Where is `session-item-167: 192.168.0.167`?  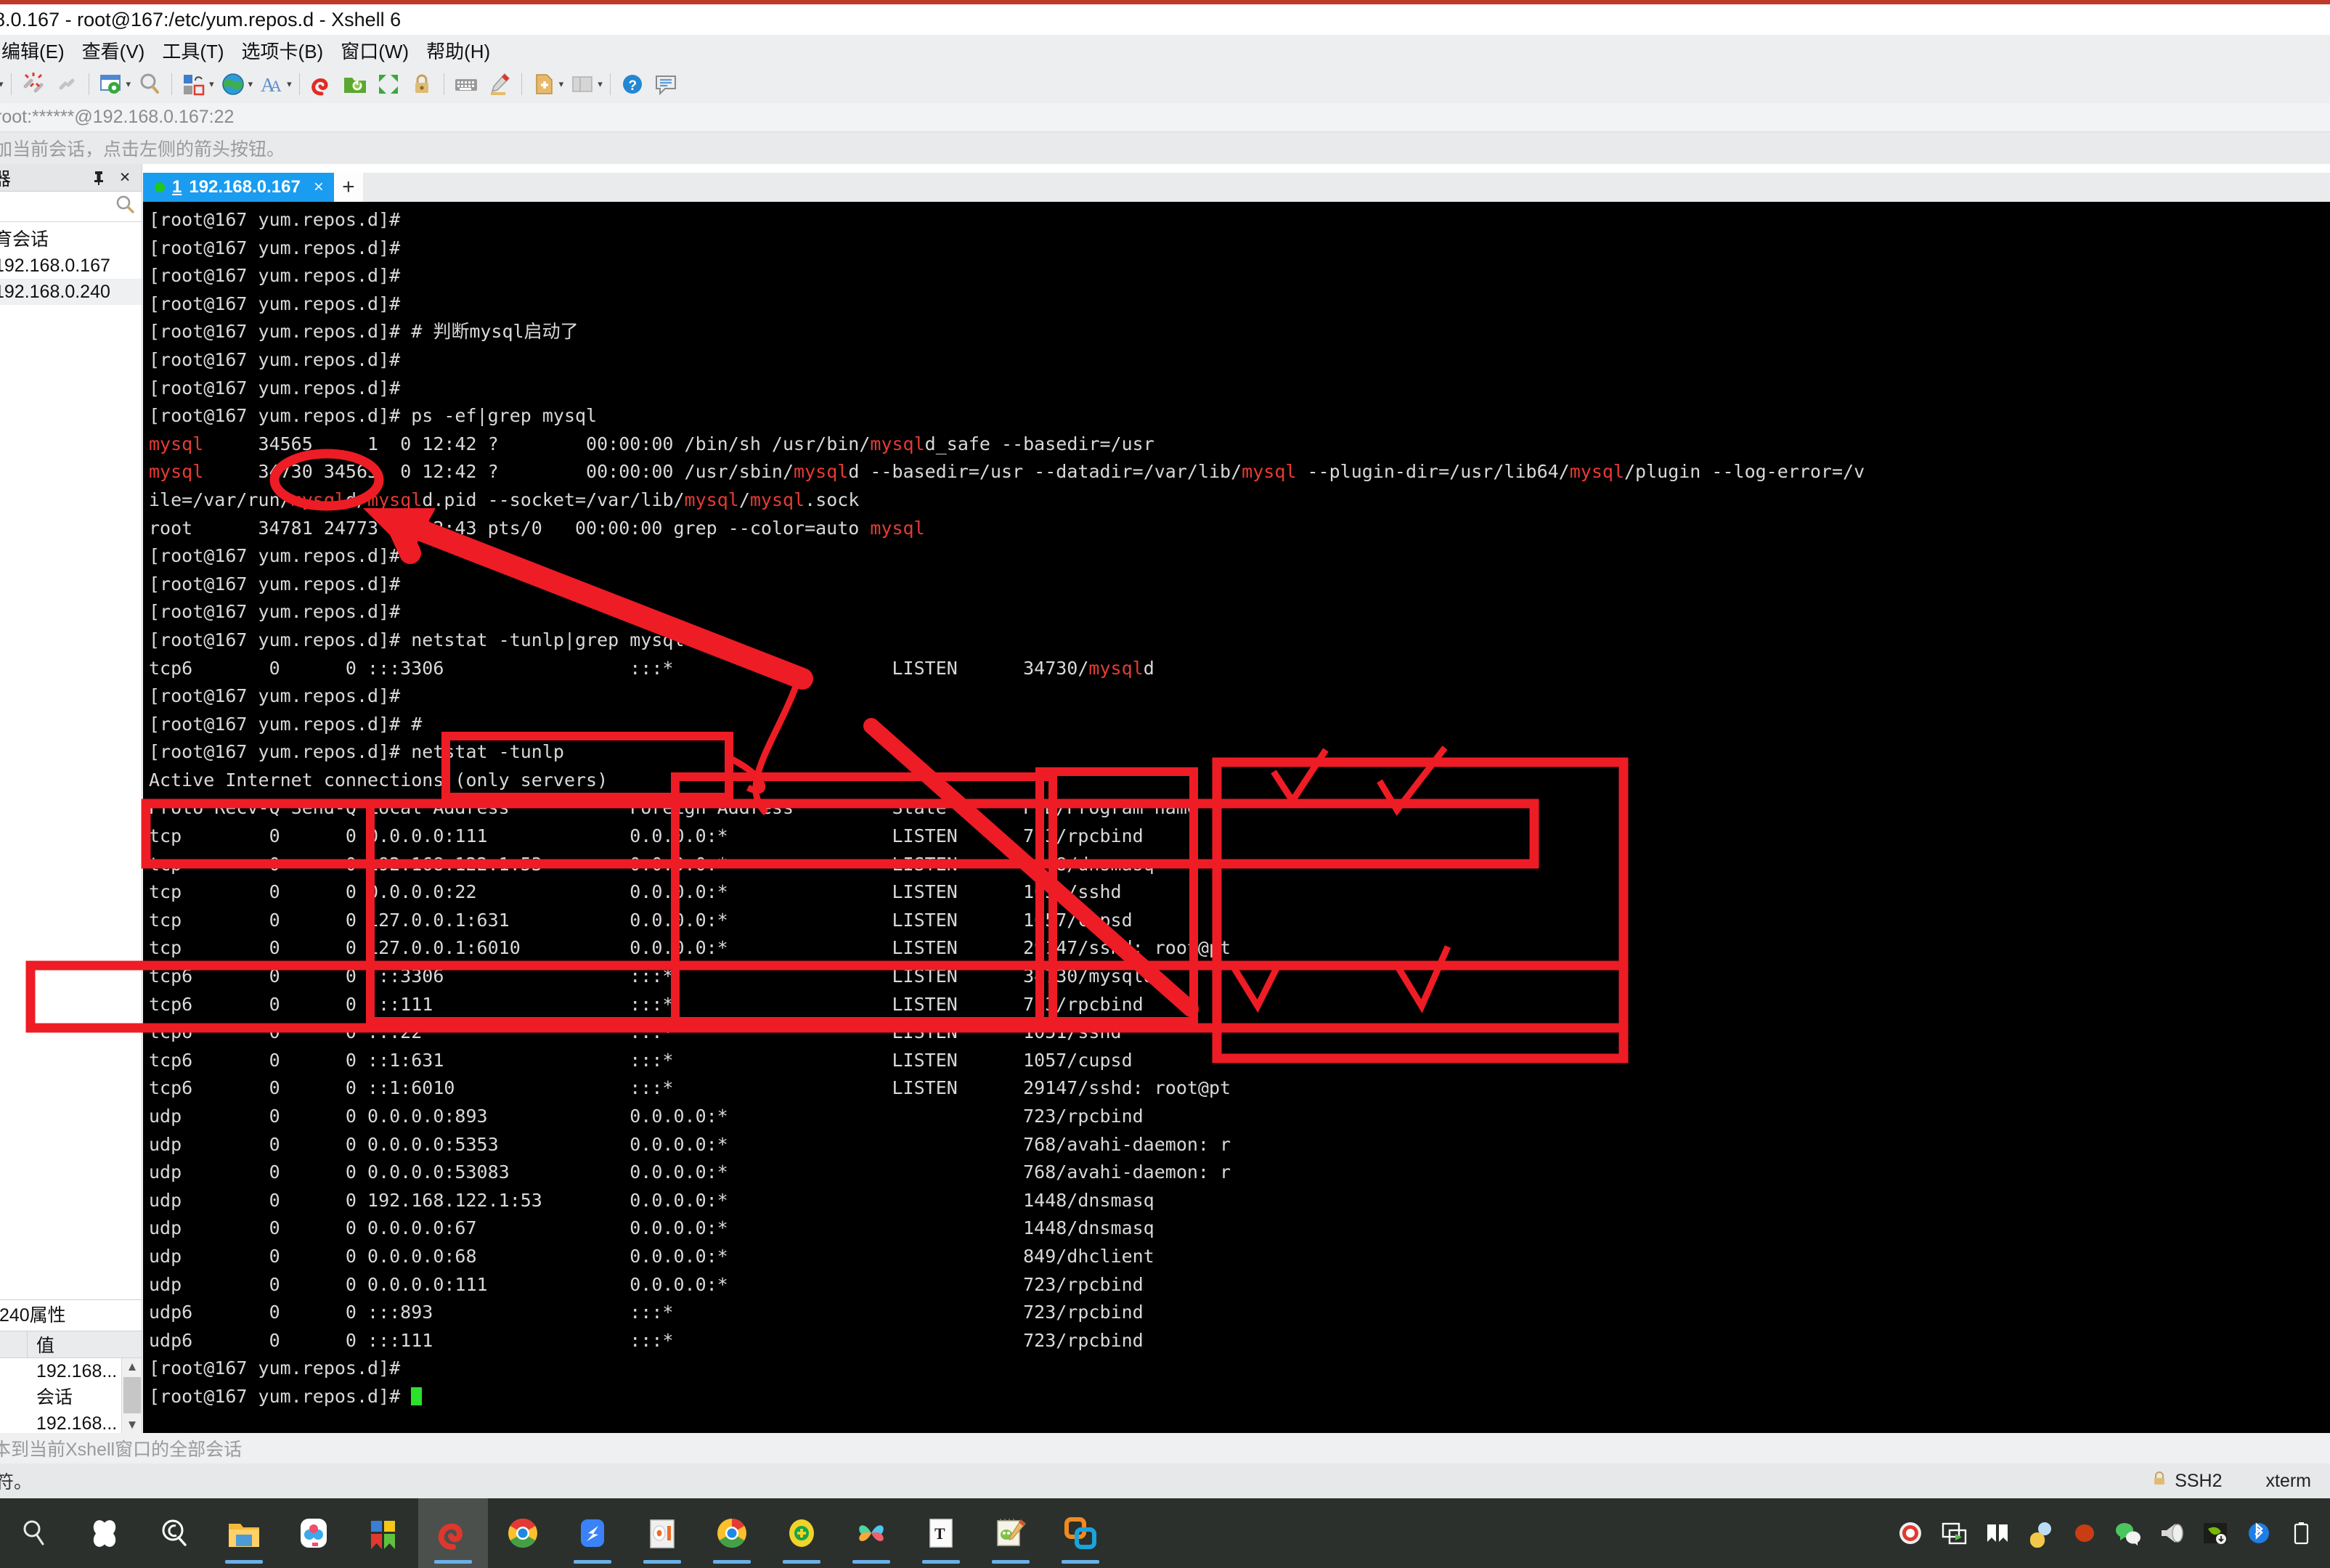
session-item-167: 192.168.0.167 is located at coordinates (71, 266).